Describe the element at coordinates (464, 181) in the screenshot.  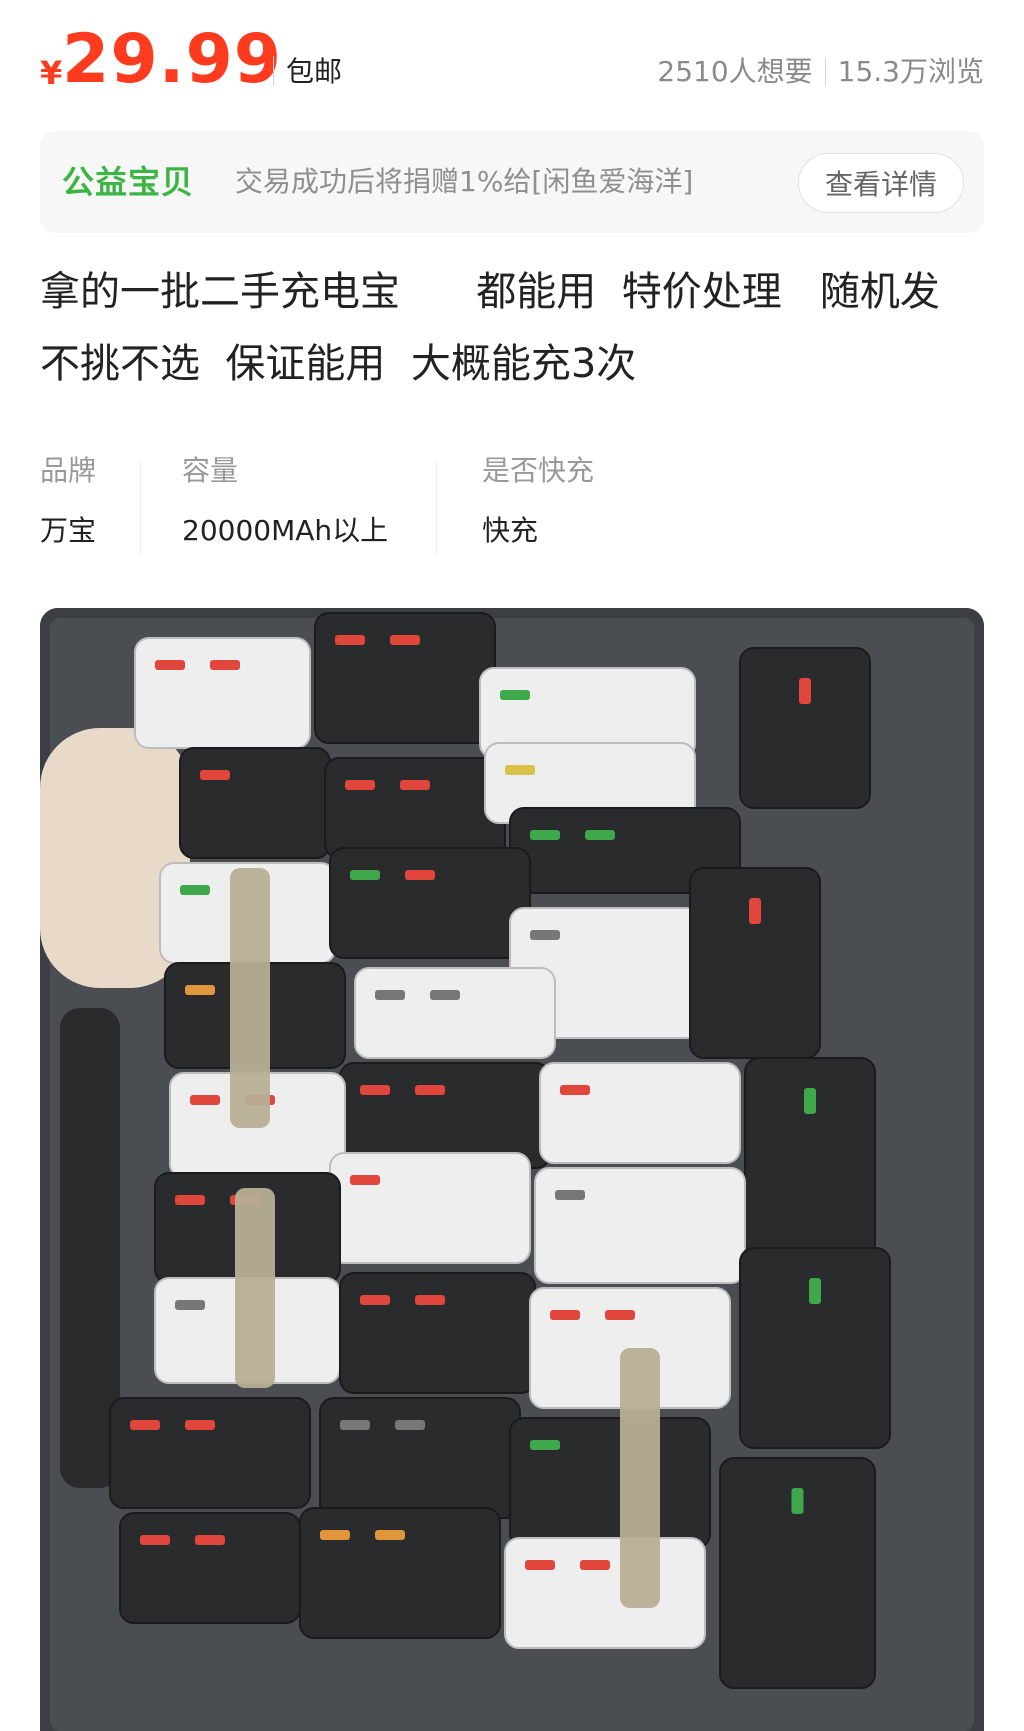
I see `charity-text: 交易成功后将捐赠1%给[闲鱼爱海洋]` at that location.